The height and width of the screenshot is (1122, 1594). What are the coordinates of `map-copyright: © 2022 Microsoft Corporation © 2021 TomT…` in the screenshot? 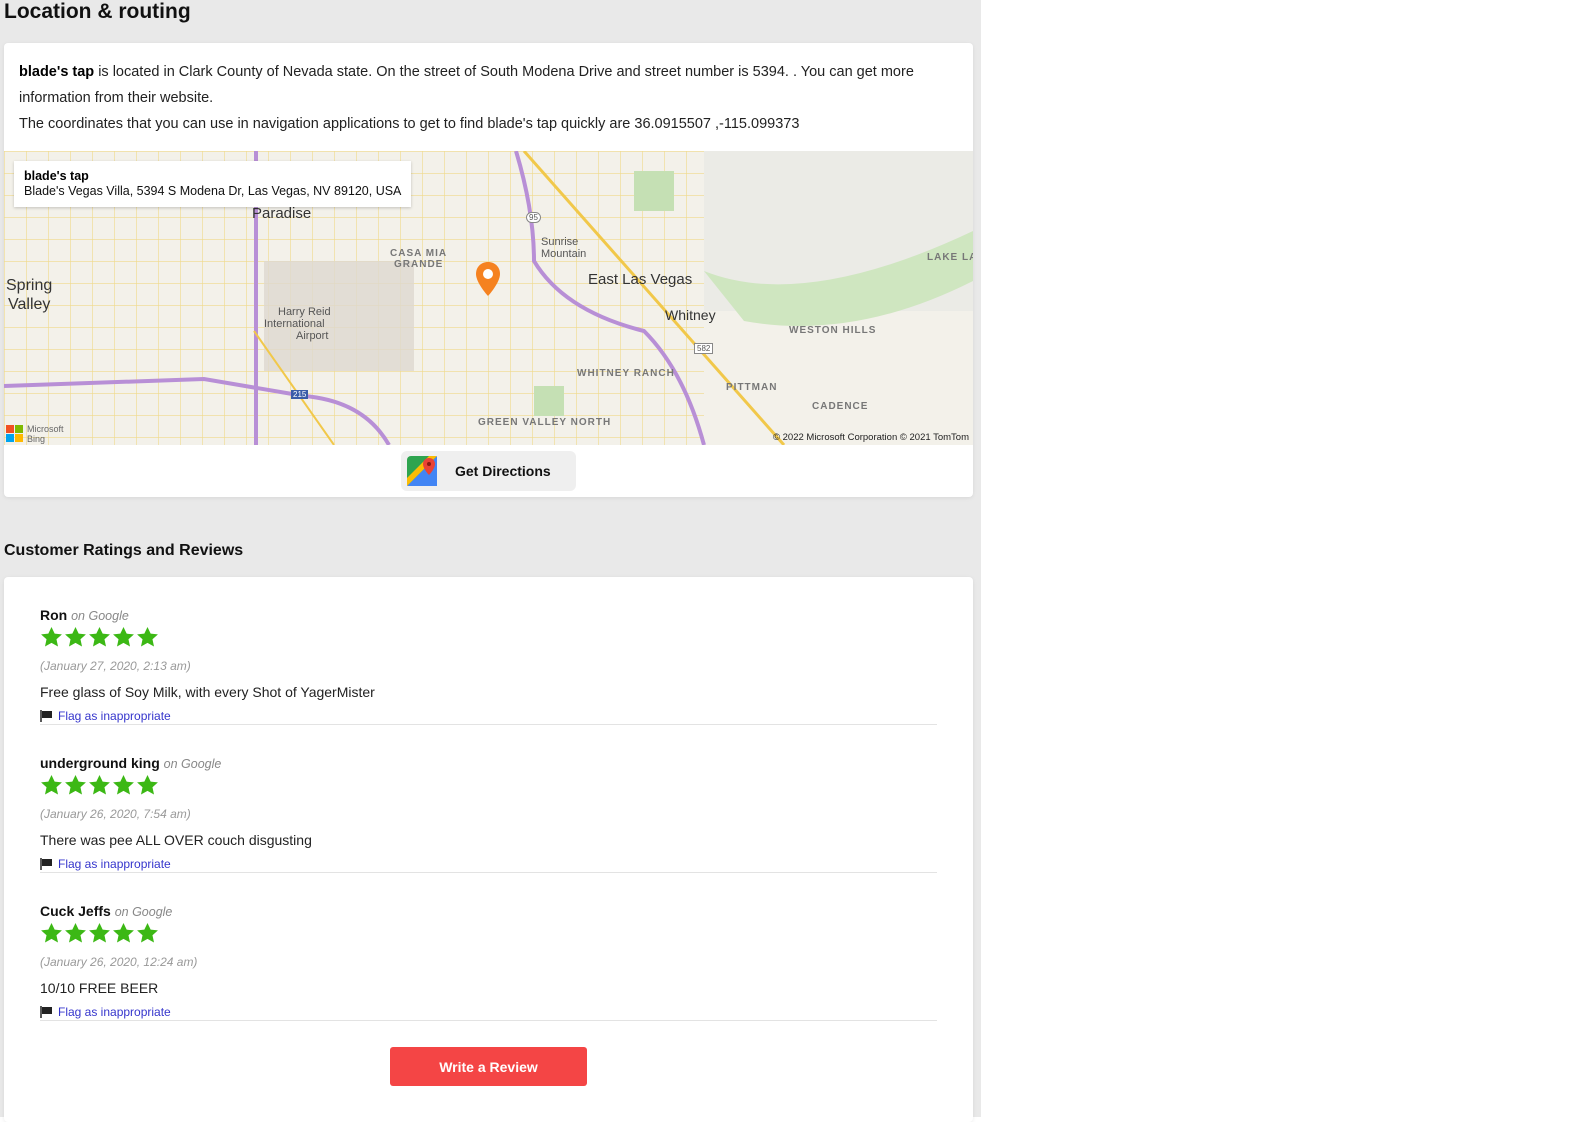 It's located at (871, 437).